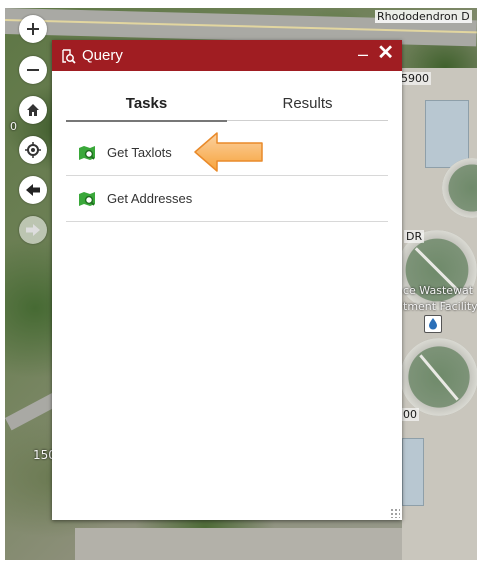  Describe the element at coordinates (395, 513) in the screenshot. I see `resize-handle` at that location.